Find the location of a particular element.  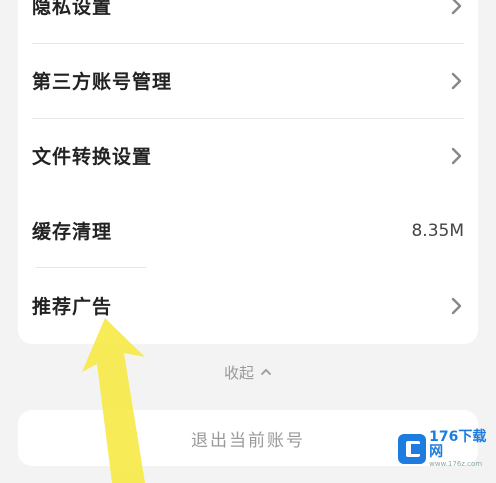

settings-row-file-conversion: 文件转换设置 is located at coordinates (248, 155).